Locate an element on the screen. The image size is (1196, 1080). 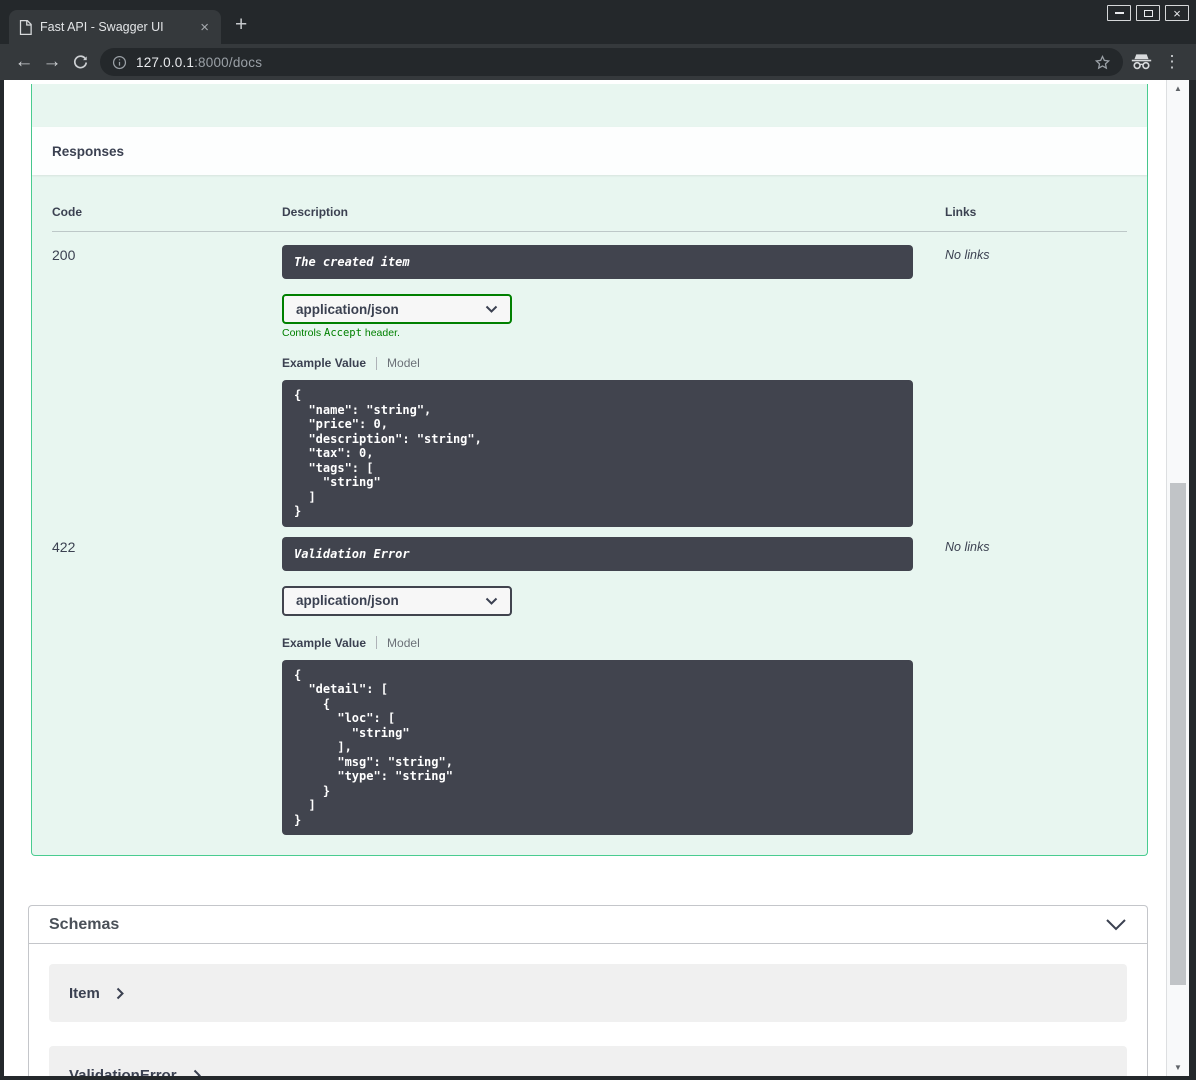
window-minimize-button is located at coordinates (1119, 13).